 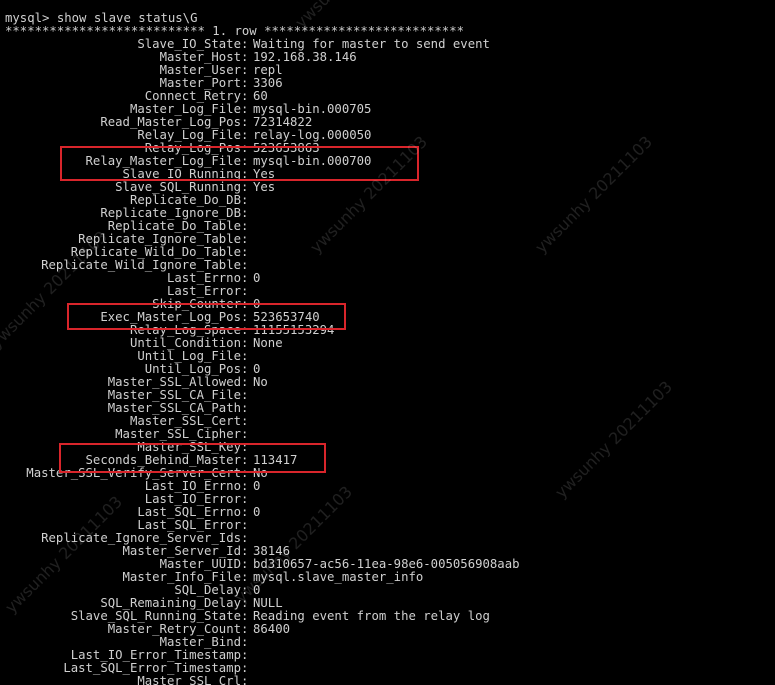 I want to click on status-field-row: Last_IO_Errno: 0, so click(x=387, y=486).